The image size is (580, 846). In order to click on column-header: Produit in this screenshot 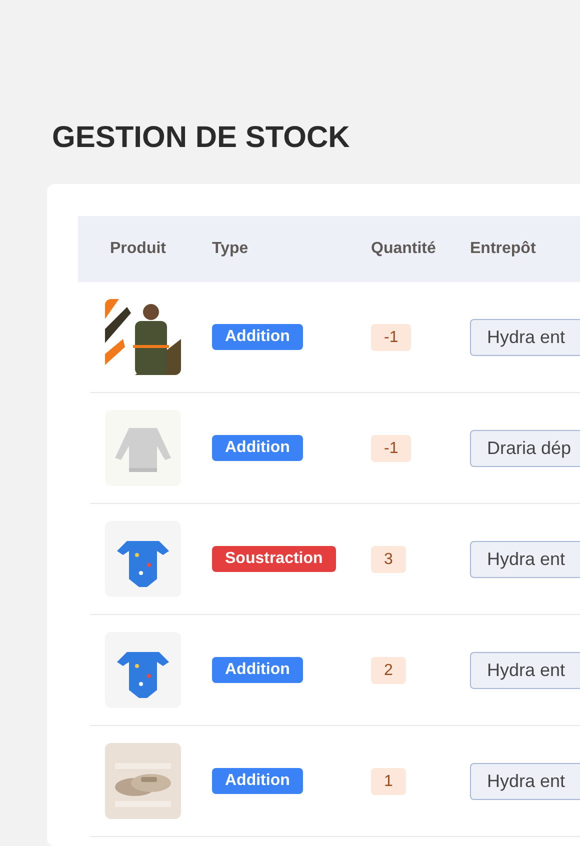, I will do `click(138, 248)`.